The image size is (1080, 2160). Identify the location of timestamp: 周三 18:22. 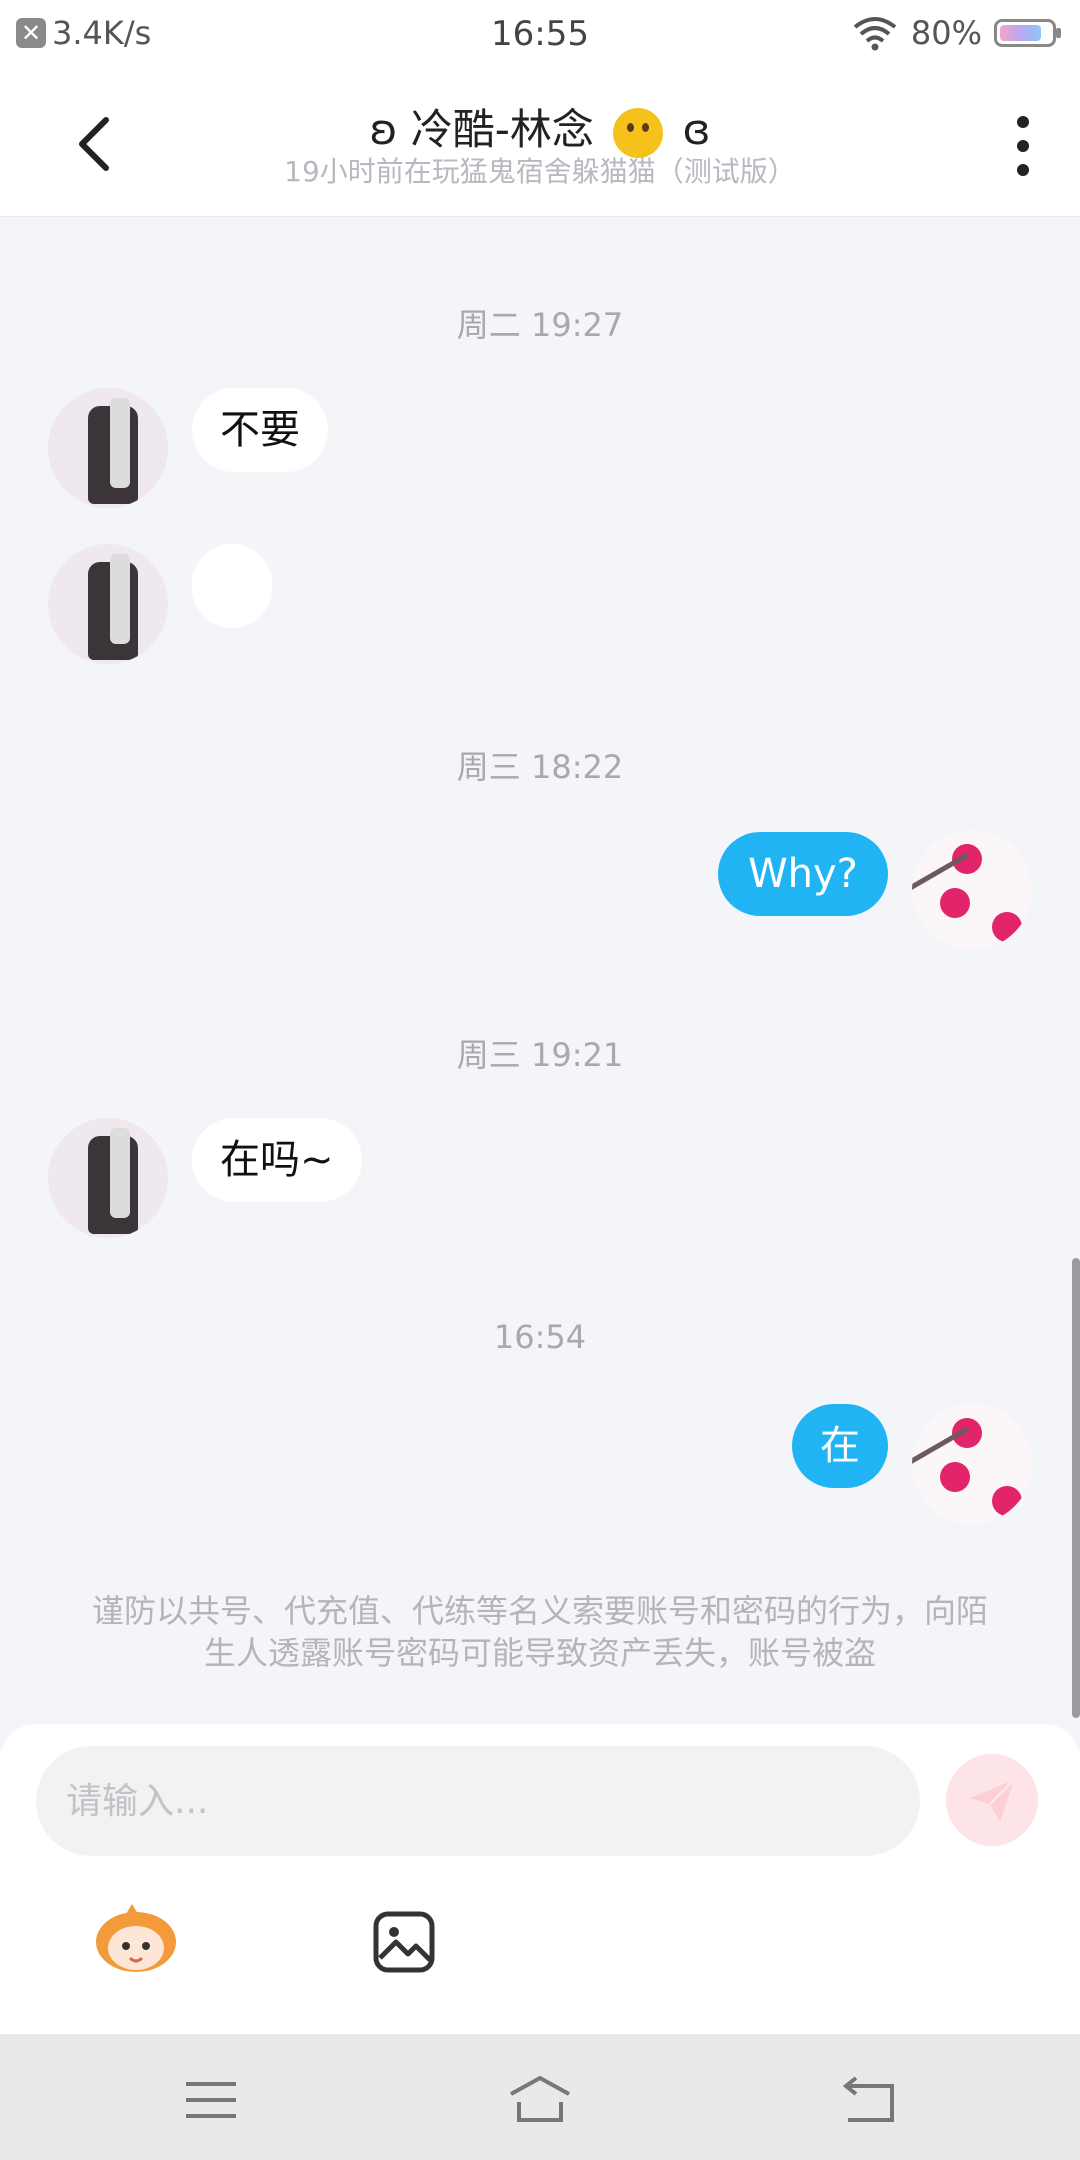
(540, 767).